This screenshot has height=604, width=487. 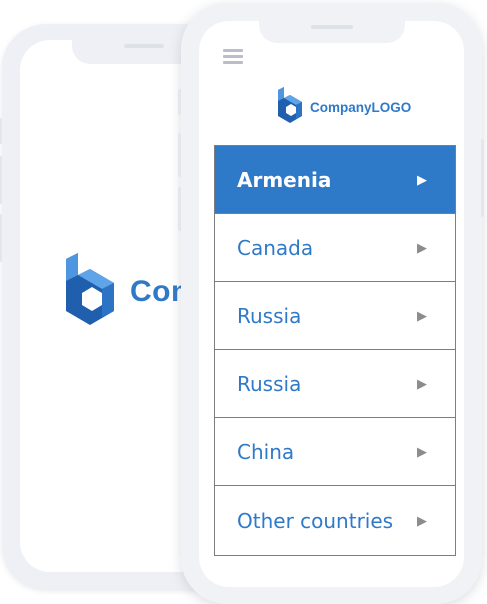 What do you see at coordinates (284, 179) in the screenshot?
I see `country-label: Armenia` at bounding box center [284, 179].